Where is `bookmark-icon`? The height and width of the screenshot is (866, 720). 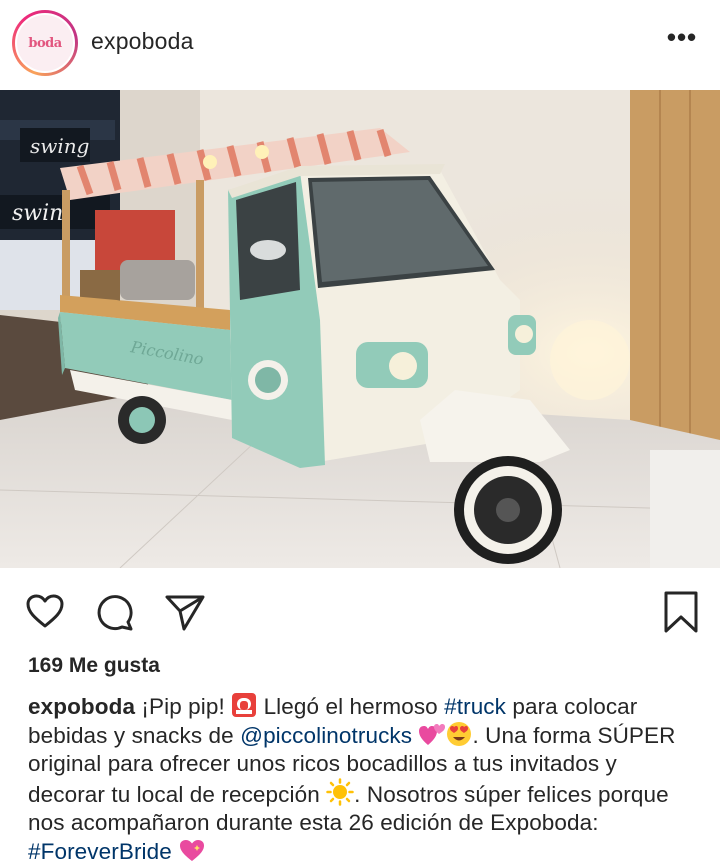 bookmark-icon is located at coordinates (681, 612).